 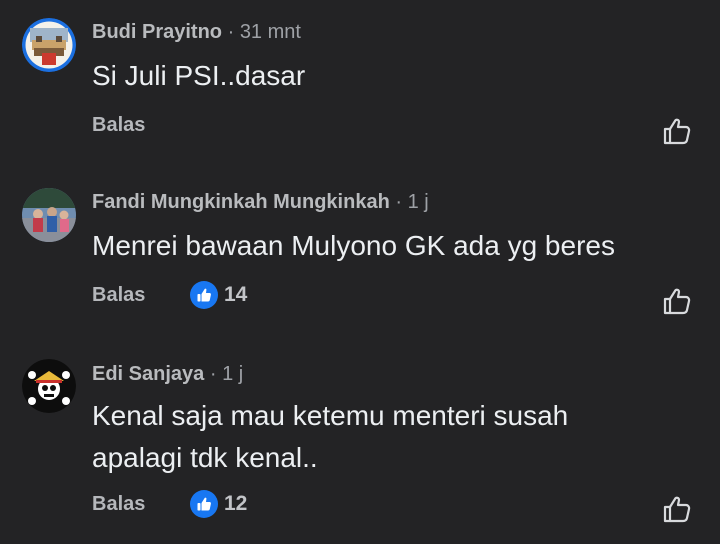 I want to click on comment-header: Fandi Mungkinkah Mungkinkah · 1 j, so click(x=260, y=202).